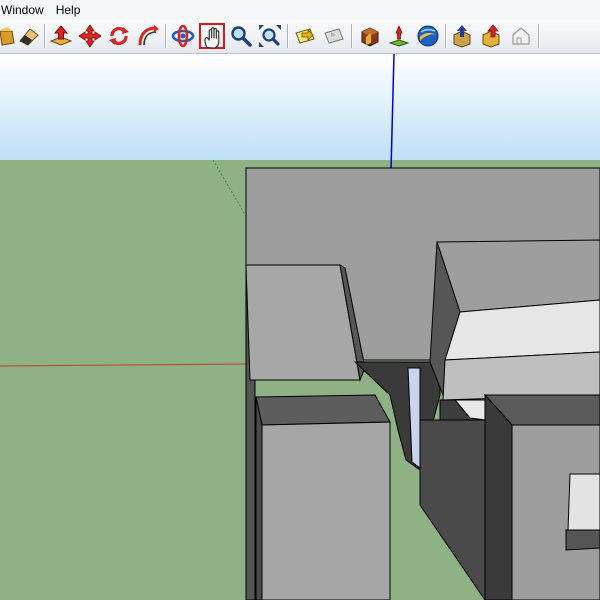 The height and width of the screenshot is (600, 600). I want to click on place-model-icon, so click(399, 36).